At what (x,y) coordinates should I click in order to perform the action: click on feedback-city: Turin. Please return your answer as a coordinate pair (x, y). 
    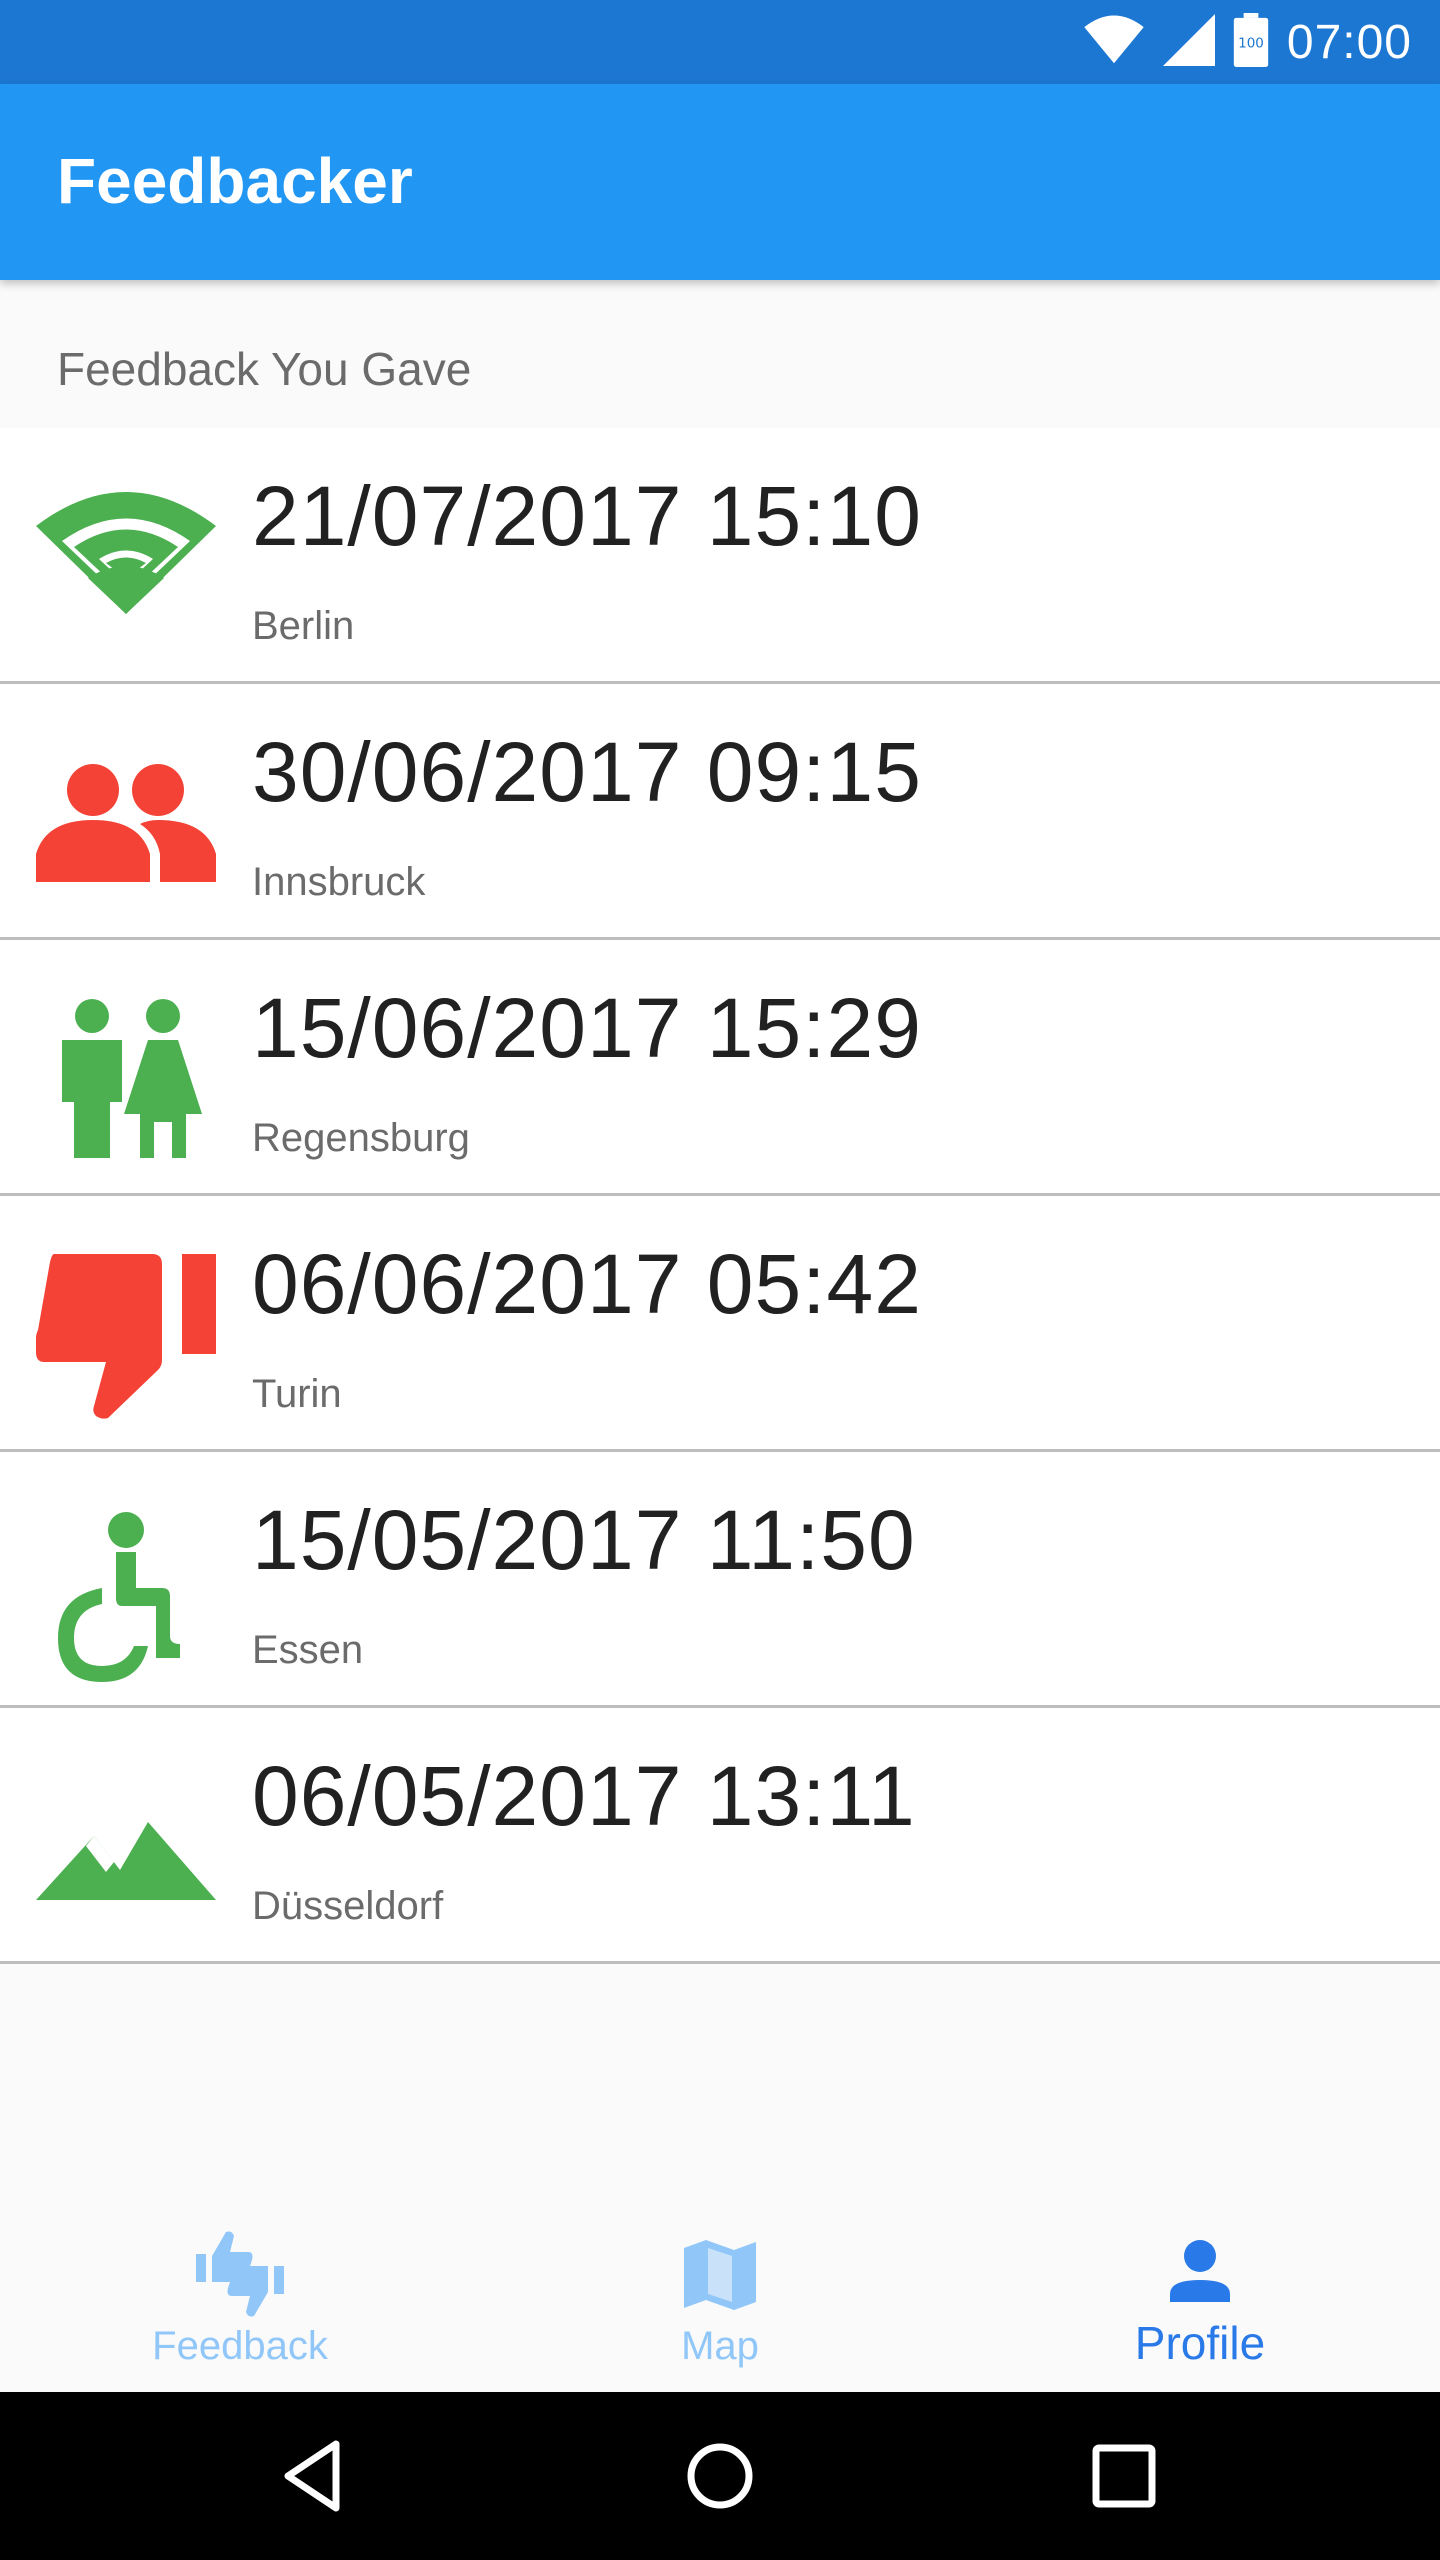
    Looking at the image, I should click on (297, 1394).